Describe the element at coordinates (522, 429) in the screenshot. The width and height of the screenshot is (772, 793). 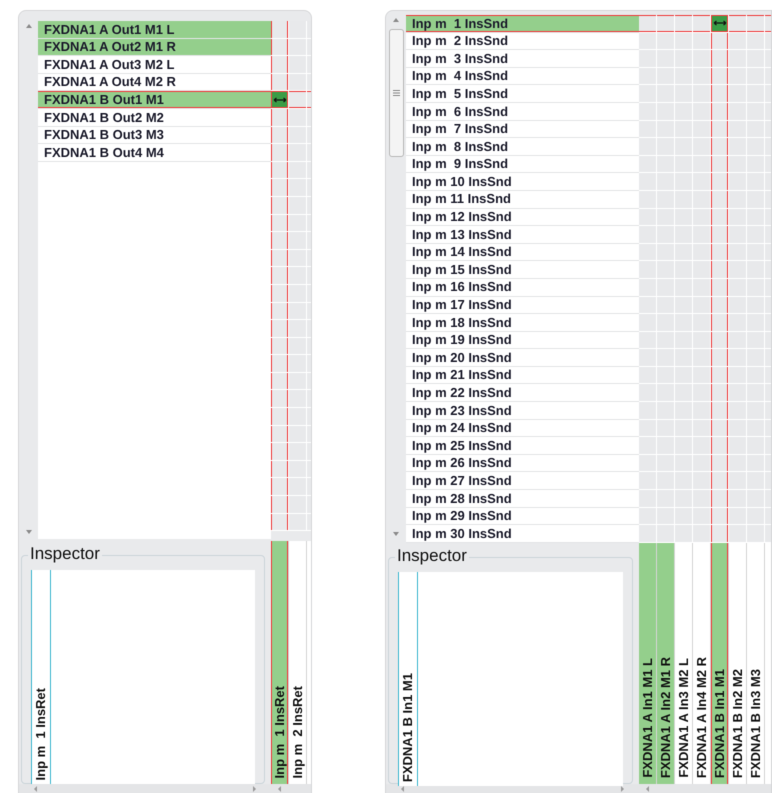
I see `list-row: Inp m 24 InsSnd` at that location.